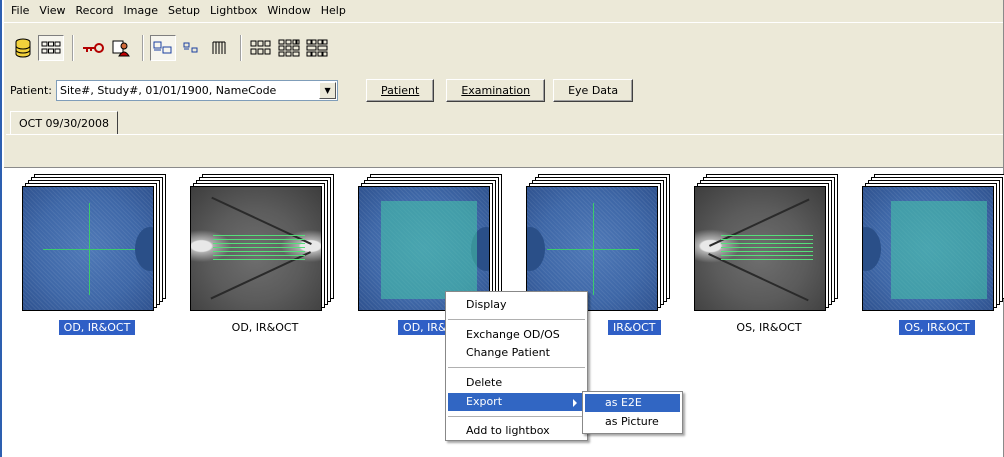 This screenshot has width=1004, height=457. Describe the element at coordinates (95, 11) in the screenshot. I see `menu-record: Record` at that location.